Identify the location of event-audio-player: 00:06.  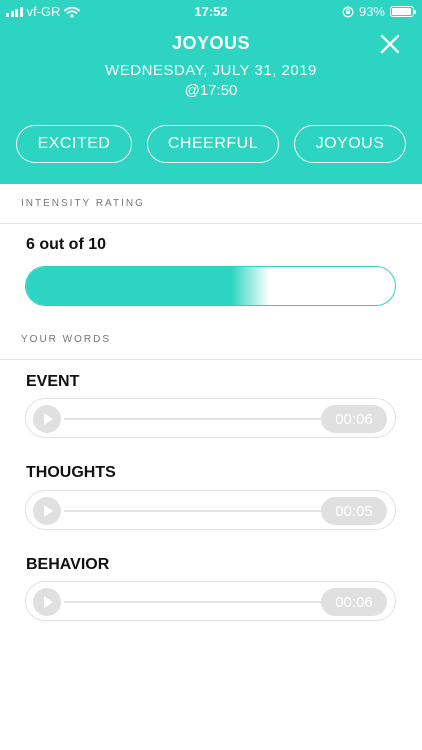
(210, 418).